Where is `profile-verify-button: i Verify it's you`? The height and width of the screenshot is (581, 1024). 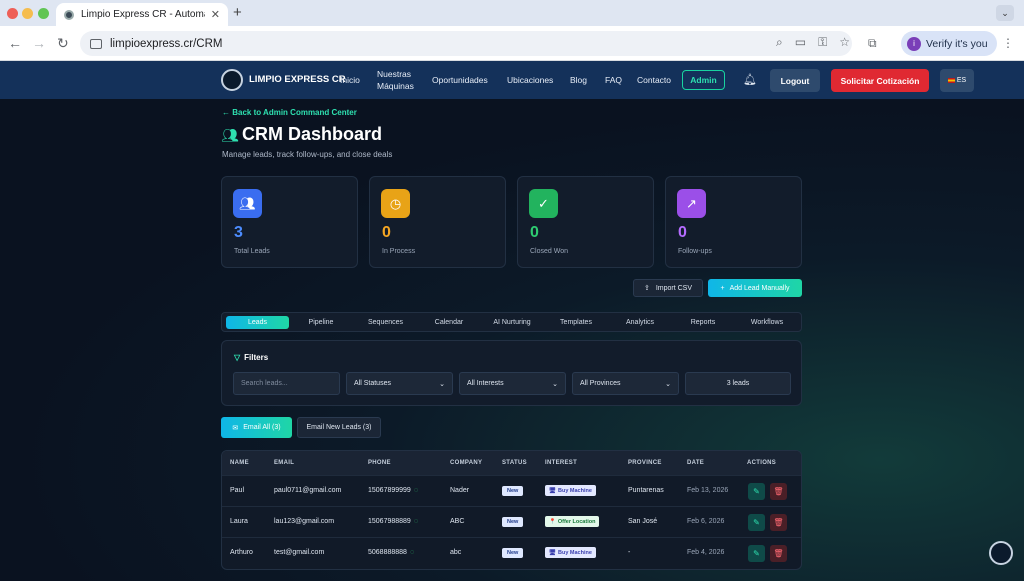 profile-verify-button: i Verify it's you is located at coordinates (949, 43).